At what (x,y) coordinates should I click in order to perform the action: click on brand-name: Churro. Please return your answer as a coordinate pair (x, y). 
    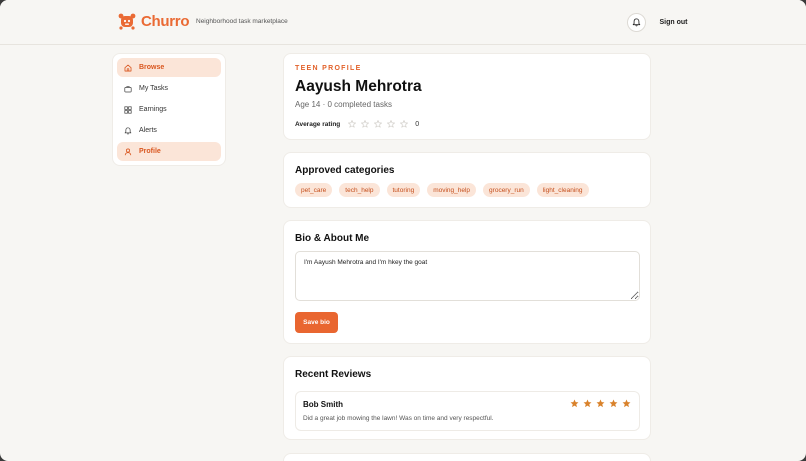
    Looking at the image, I should click on (165, 21).